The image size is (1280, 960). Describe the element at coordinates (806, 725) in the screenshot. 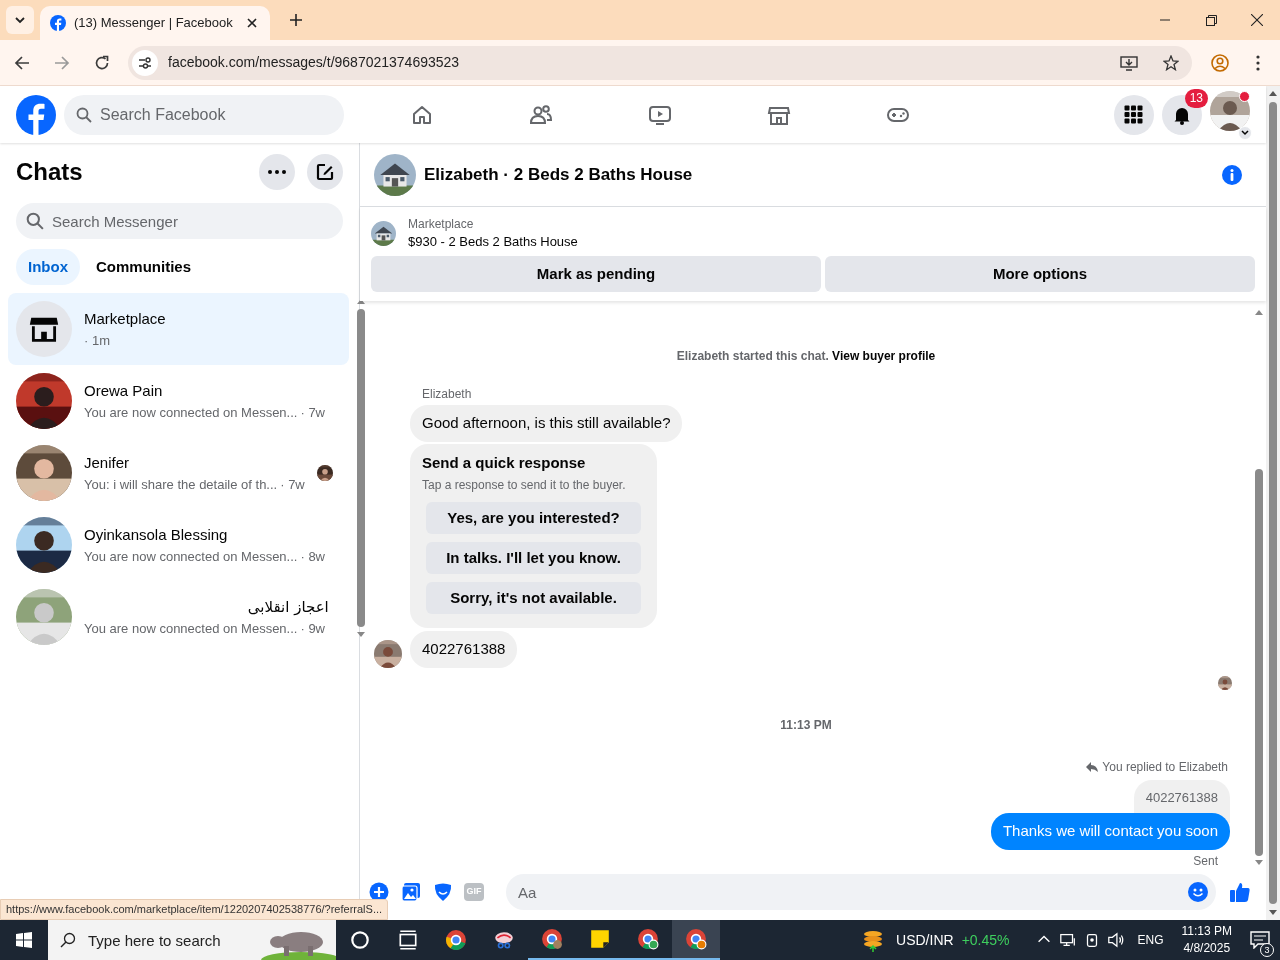

I see `timestamp: 11:13 PM` at that location.